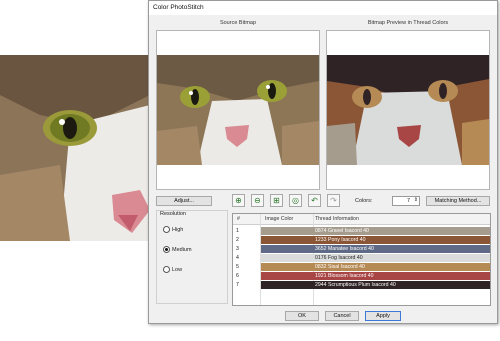  What do you see at coordinates (375, 267) in the screenshot?
I see `color-swatch: 0832 Sisal Isacord 40` at bounding box center [375, 267].